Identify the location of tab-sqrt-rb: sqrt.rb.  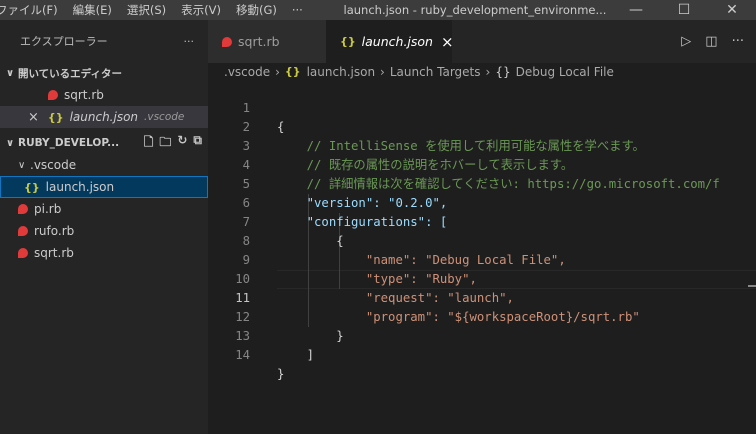
(267, 41).